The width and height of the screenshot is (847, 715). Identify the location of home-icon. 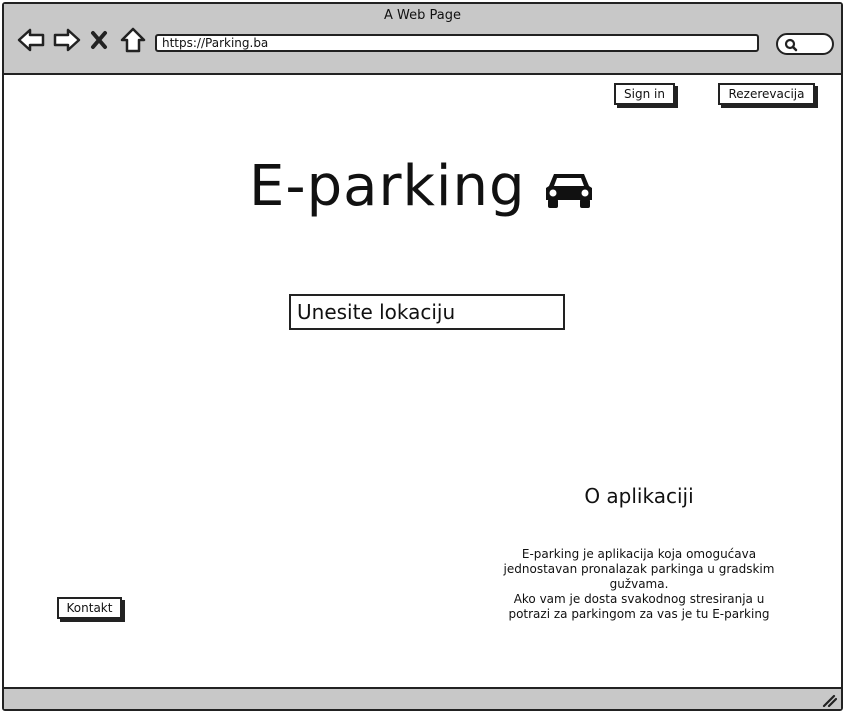
(133, 40).